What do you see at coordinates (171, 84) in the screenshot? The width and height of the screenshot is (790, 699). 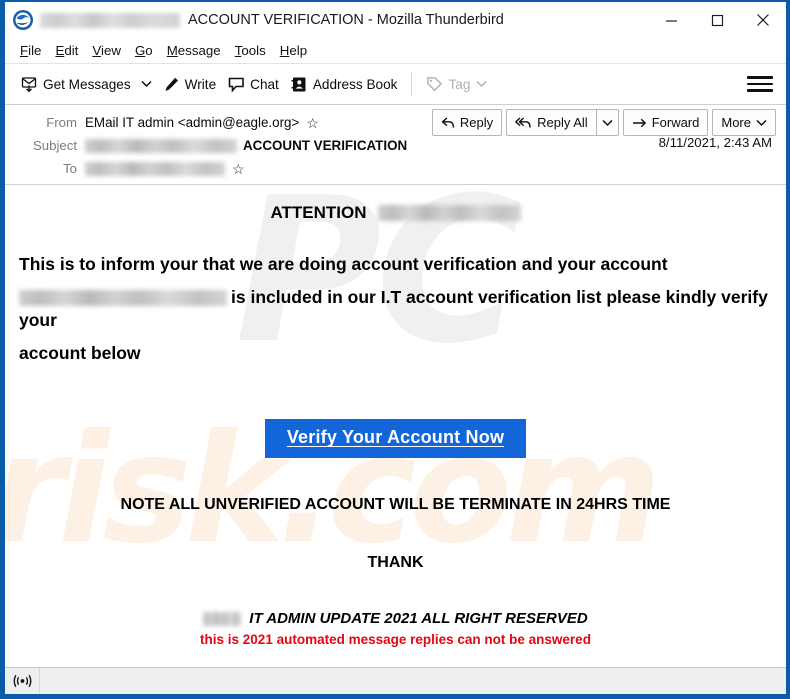 I see `pencil-icon` at bounding box center [171, 84].